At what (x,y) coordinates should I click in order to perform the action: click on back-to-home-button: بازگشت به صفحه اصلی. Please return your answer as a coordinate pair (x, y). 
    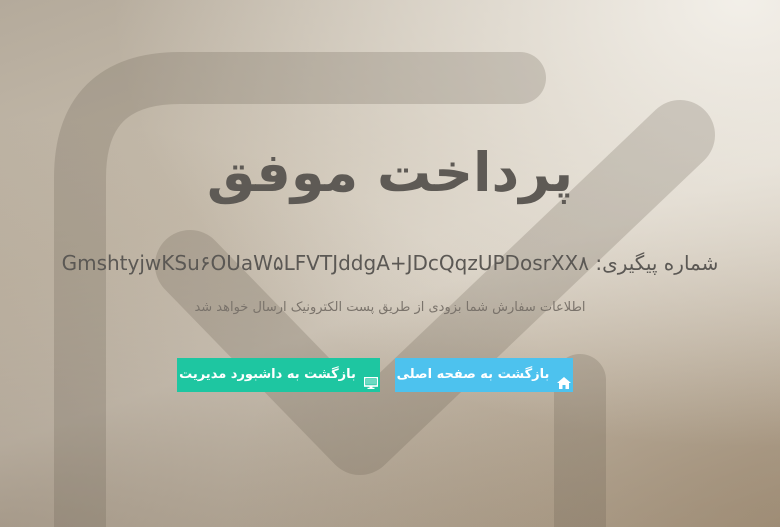
    Looking at the image, I should click on (484, 375).